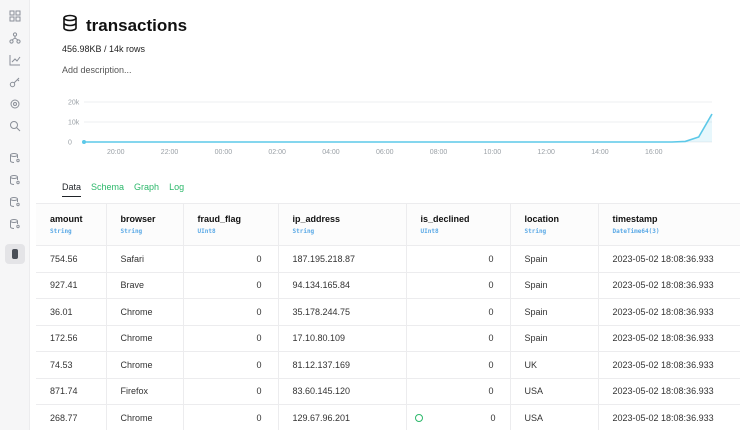 The width and height of the screenshot is (740, 430). I want to click on x-tick-label: 04:00, so click(331, 152).